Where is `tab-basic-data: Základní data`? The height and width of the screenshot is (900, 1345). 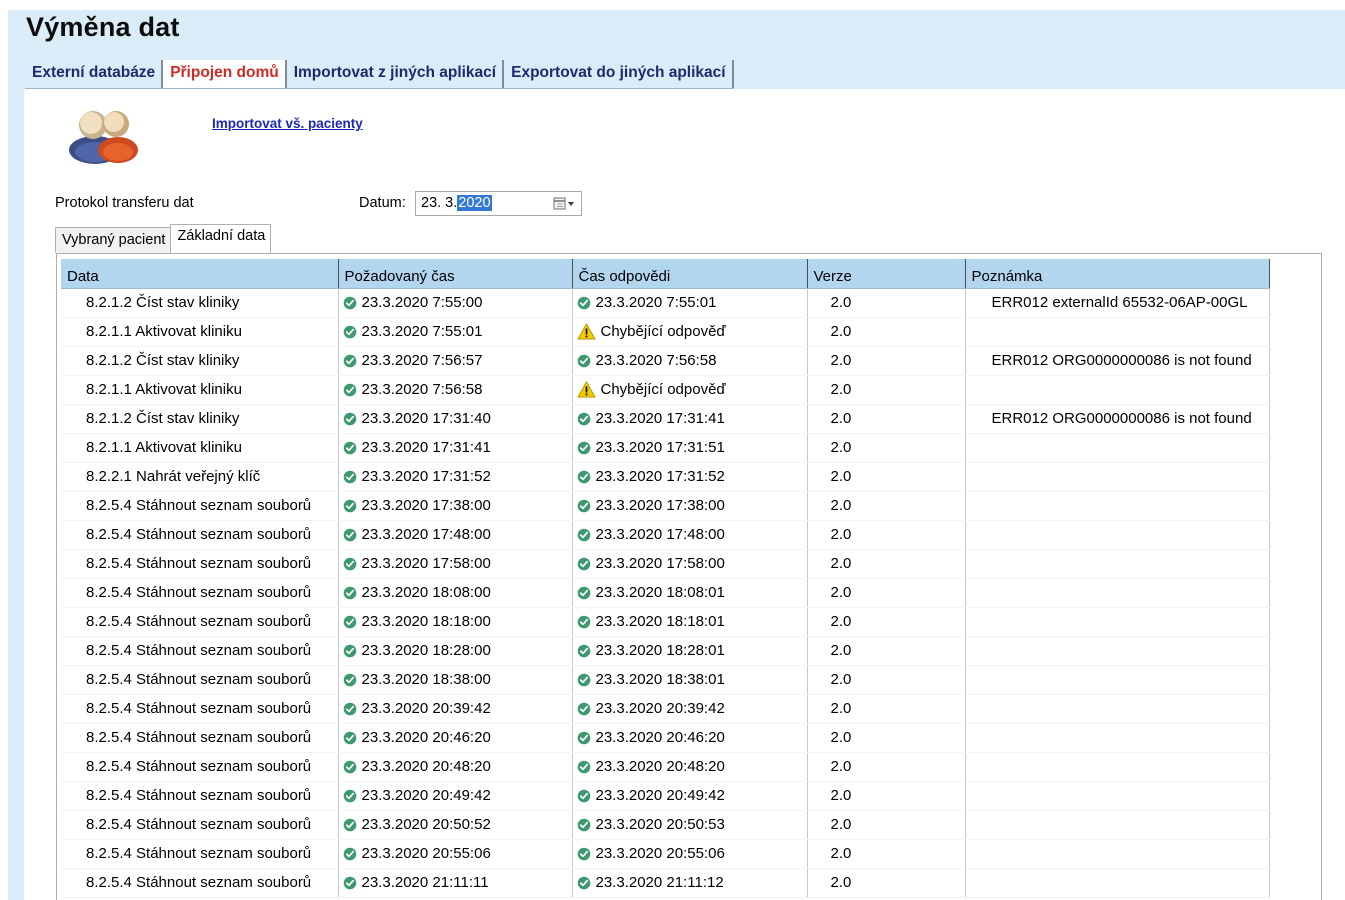
tab-basic-data: Základní data is located at coordinates (221, 238).